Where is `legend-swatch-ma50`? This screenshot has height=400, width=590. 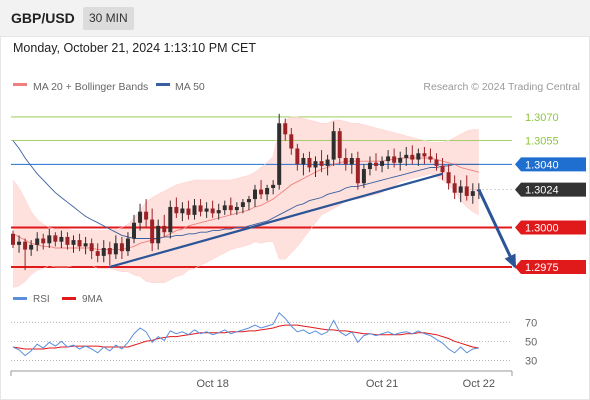
legend-swatch-ma50 is located at coordinates (163, 84).